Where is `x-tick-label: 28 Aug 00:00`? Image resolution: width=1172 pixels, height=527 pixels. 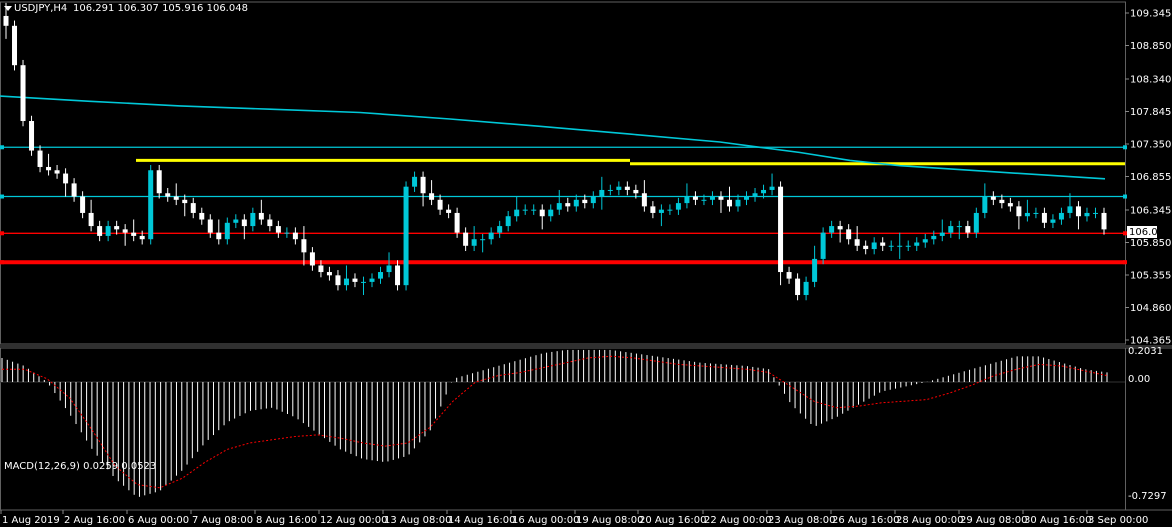 x-tick-label: 28 Aug 00:00 is located at coordinates (929, 520).